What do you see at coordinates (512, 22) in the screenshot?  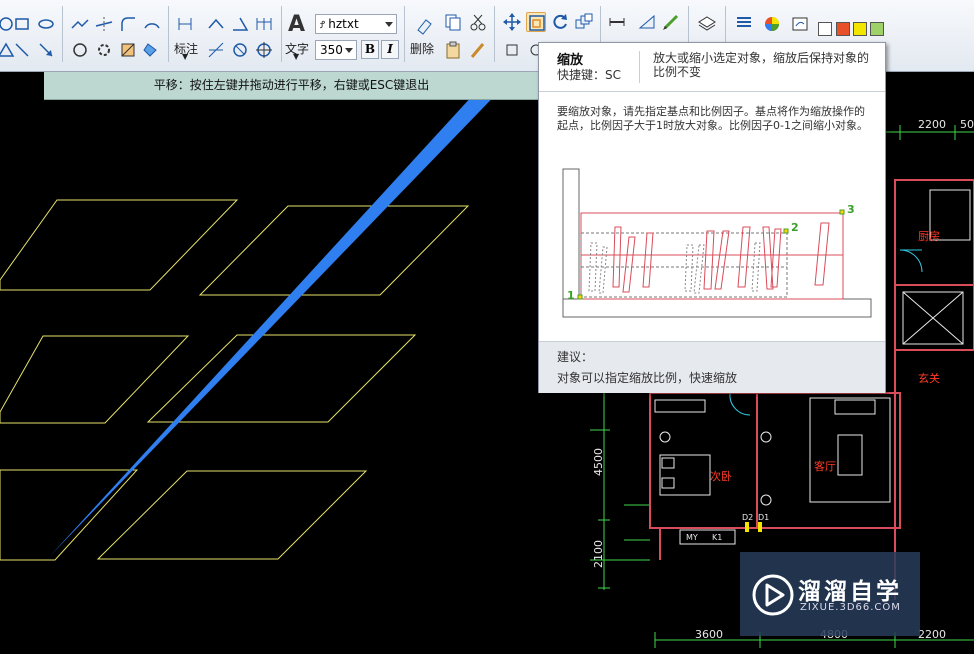 I see `move-icon` at bounding box center [512, 22].